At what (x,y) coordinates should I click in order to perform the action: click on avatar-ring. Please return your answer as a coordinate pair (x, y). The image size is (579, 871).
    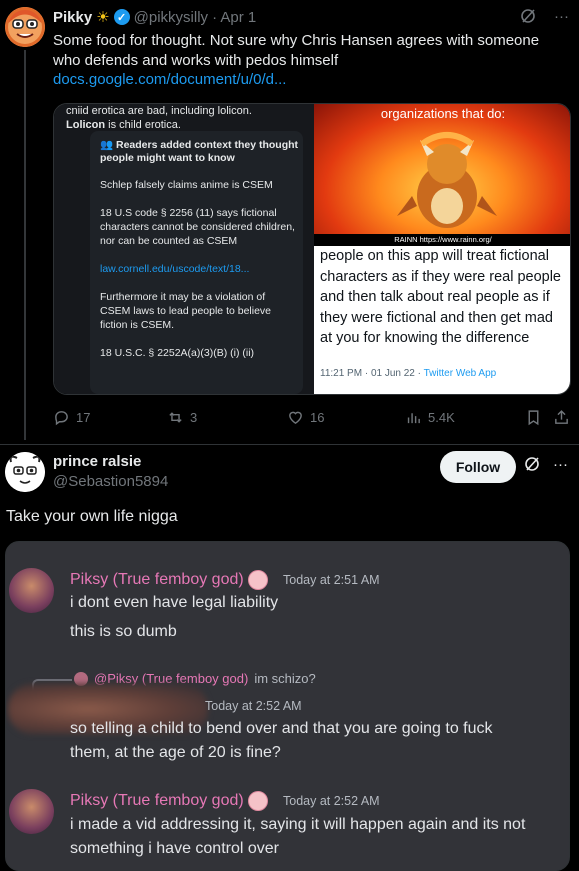
    Looking at the image, I should click on (25, 27).